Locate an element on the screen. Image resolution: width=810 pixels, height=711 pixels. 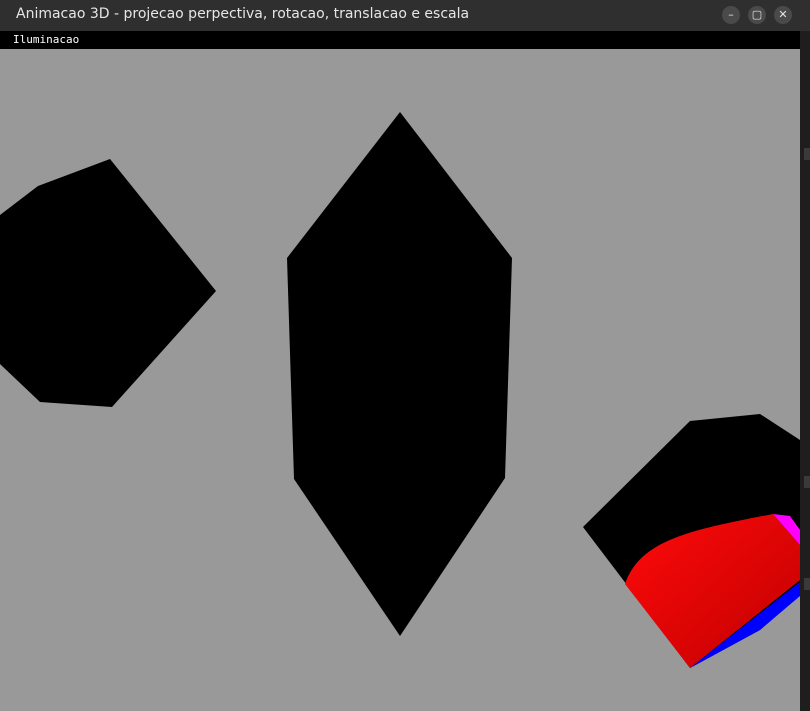
maximize-button: ▢ is located at coordinates (757, 15).